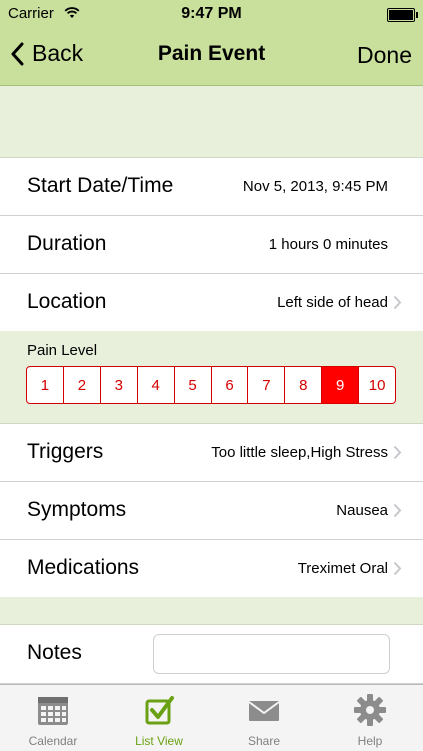  I want to click on tab-list-view: List View, so click(159, 718).